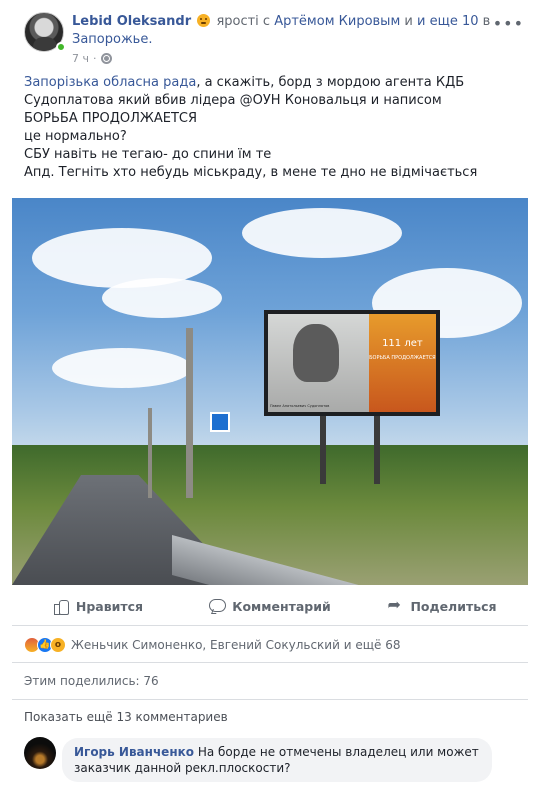 The height and width of the screenshot is (791, 545). I want to click on next-comment-fragment, so click(152, 788).